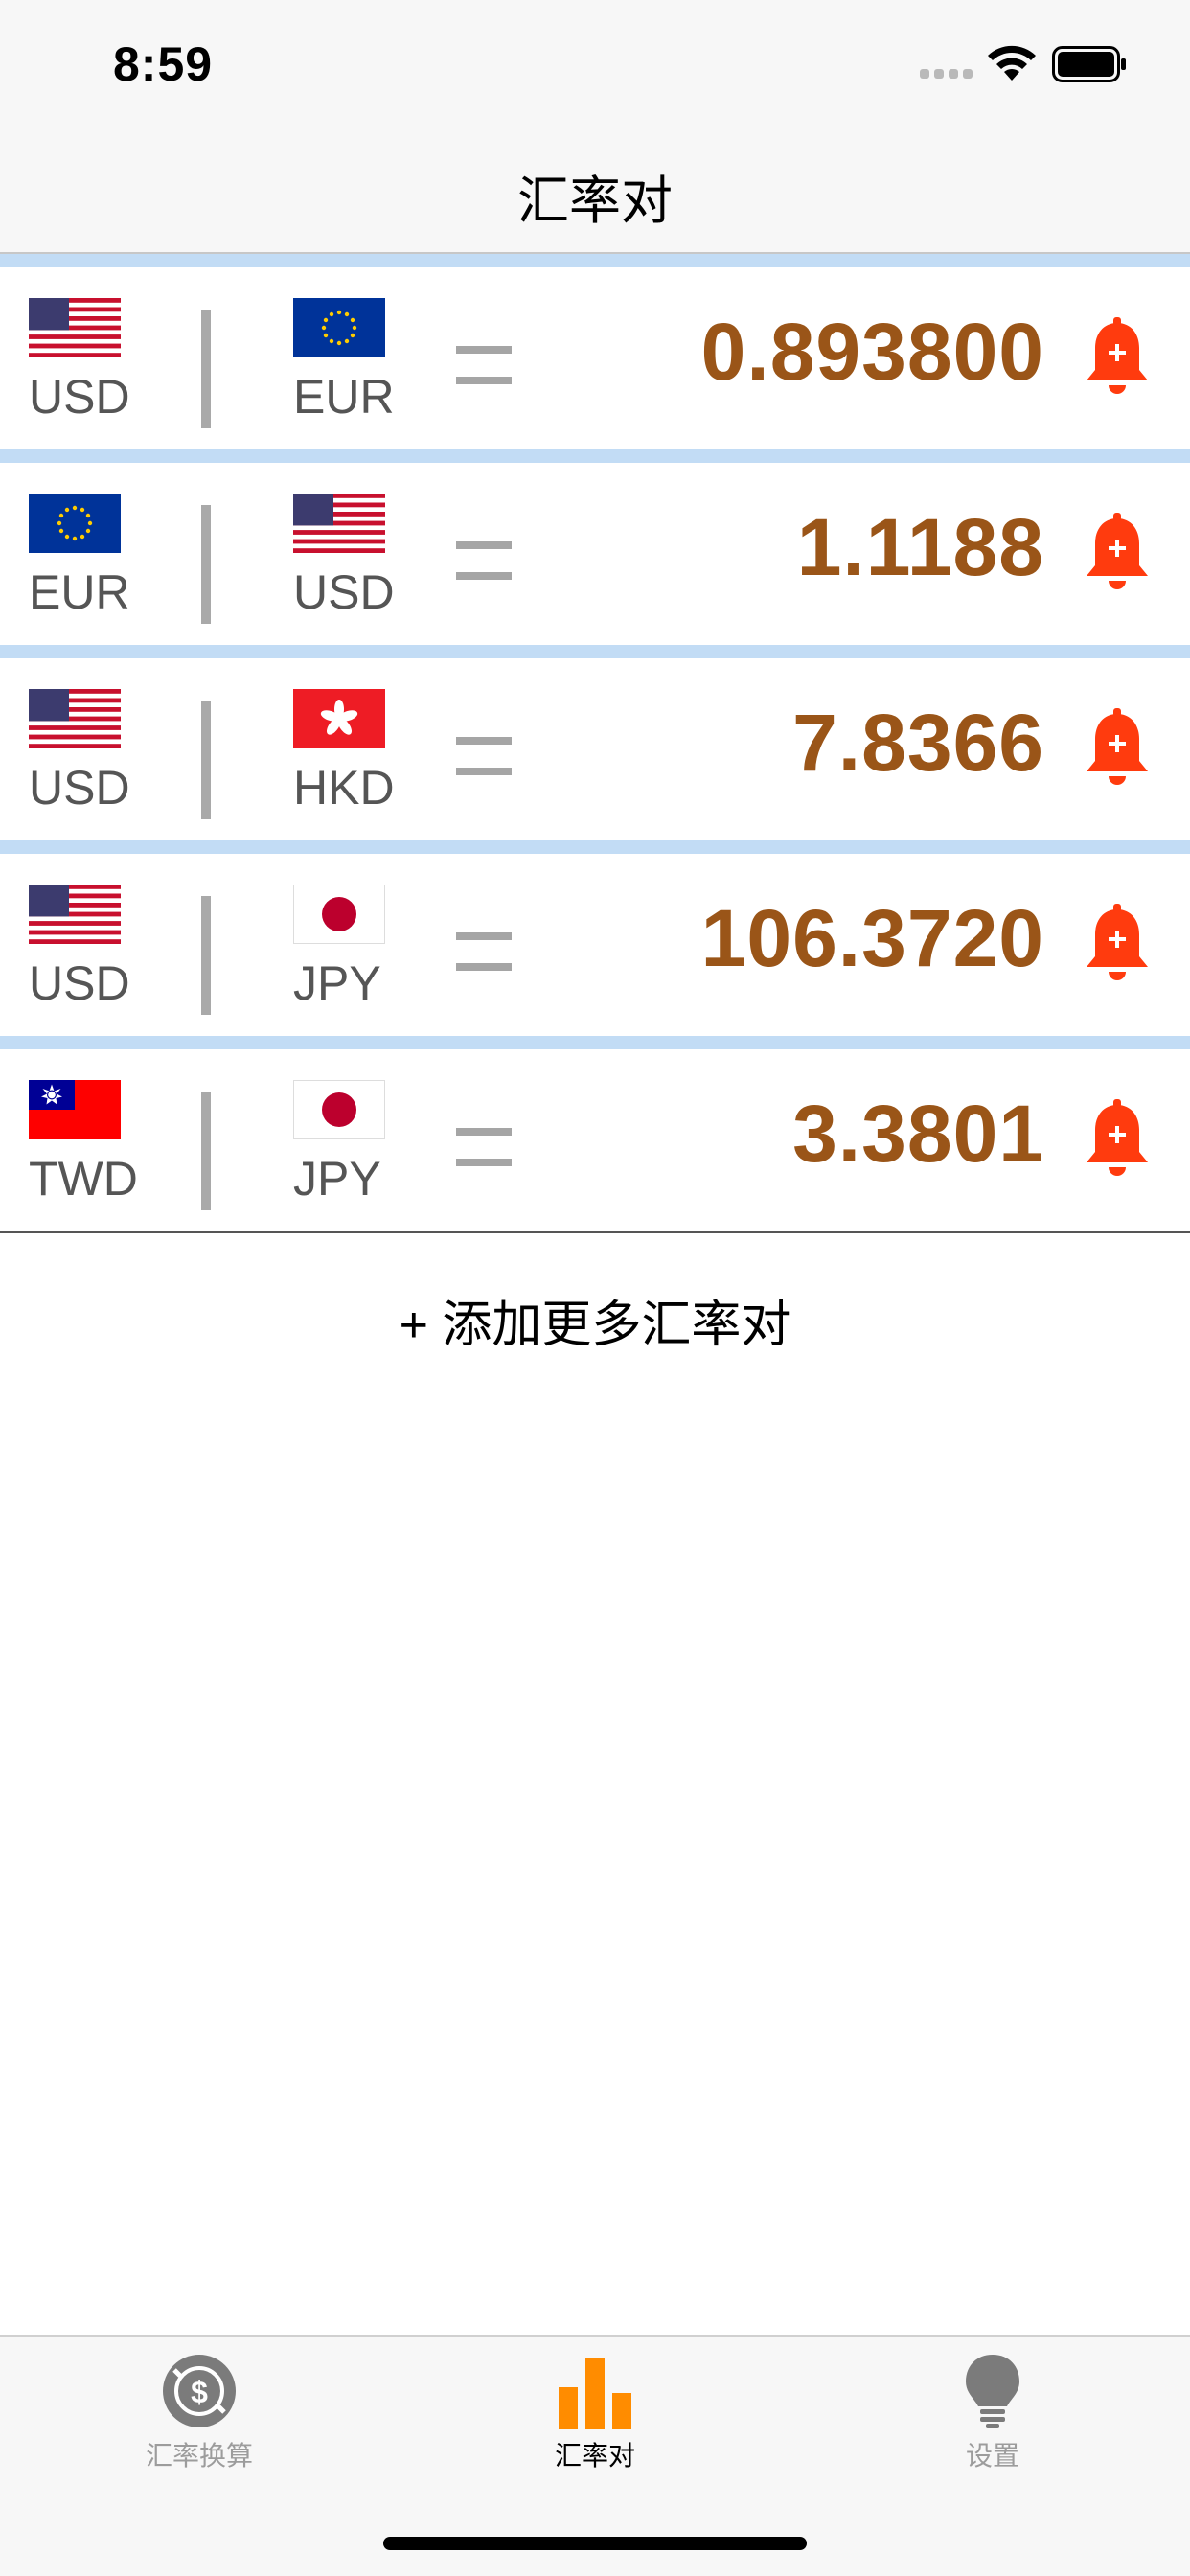 The width and height of the screenshot is (1190, 2576). What do you see at coordinates (344, 592) in the screenshot?
I see `to-currency-code: USD` at bounding box center [344, 592].